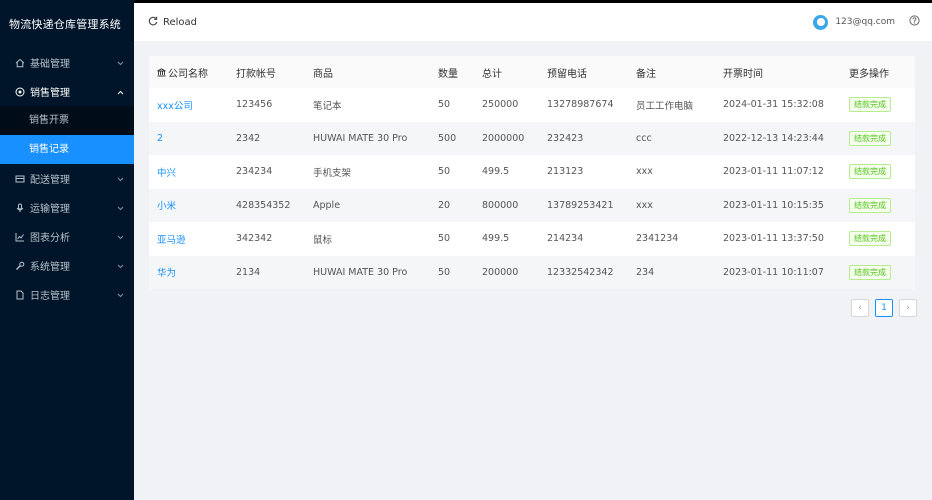 Image resolution: width=932 pixels, height=500 pixels. What do you see at coordinates (248, 272) in the screenshot?
I see `cell-account: 2134` at bounding box center [248, 272].